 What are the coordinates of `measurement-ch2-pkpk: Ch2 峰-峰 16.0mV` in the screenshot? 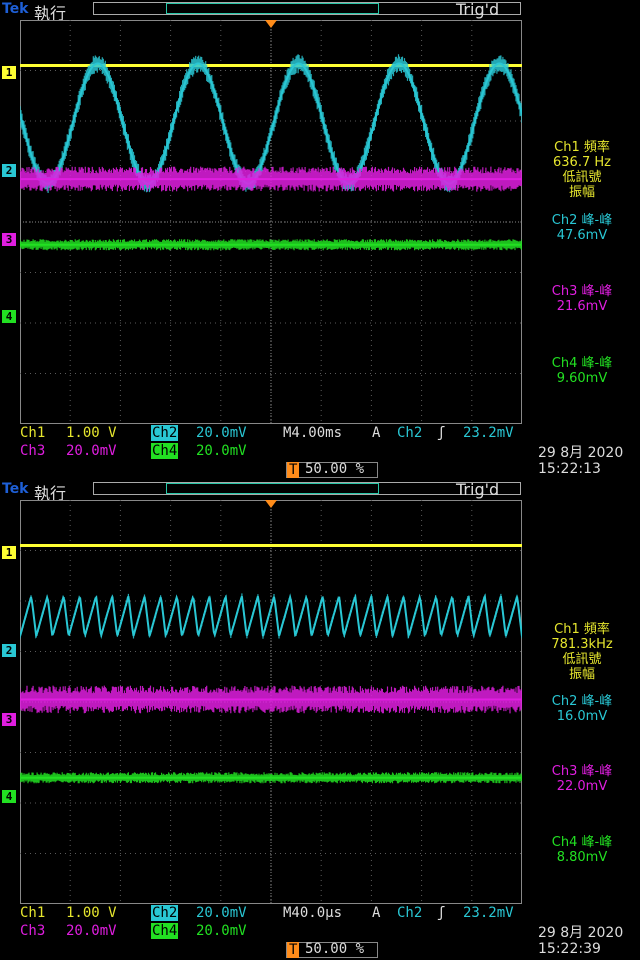 It's located at (582, 709).